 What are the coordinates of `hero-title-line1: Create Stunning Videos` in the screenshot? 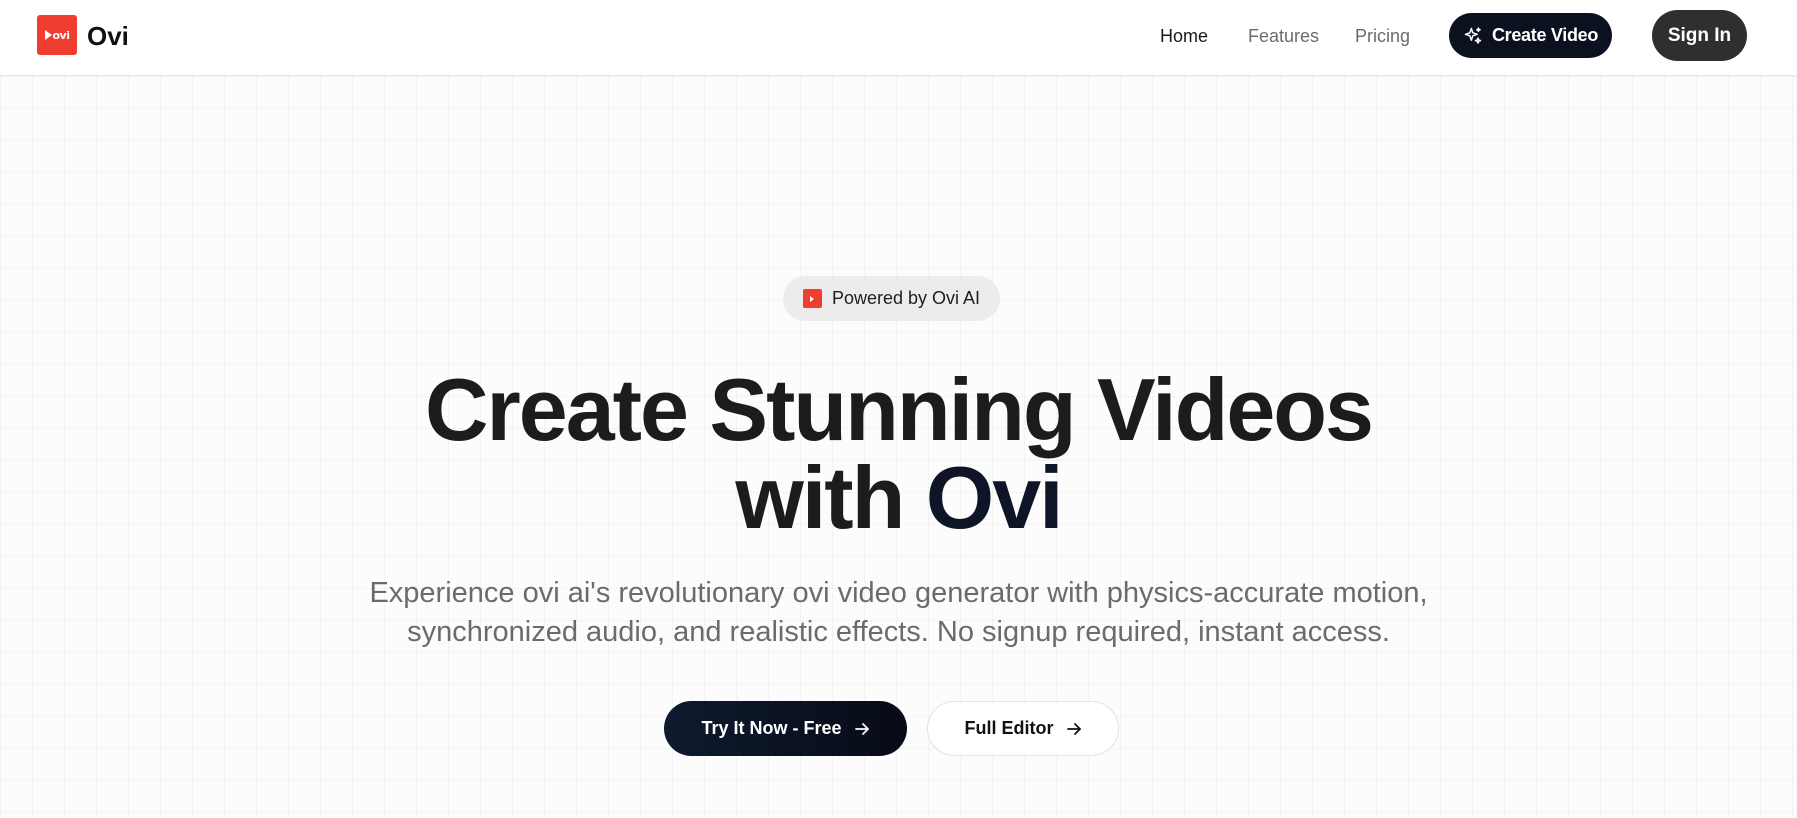 It's located at (899, 409).